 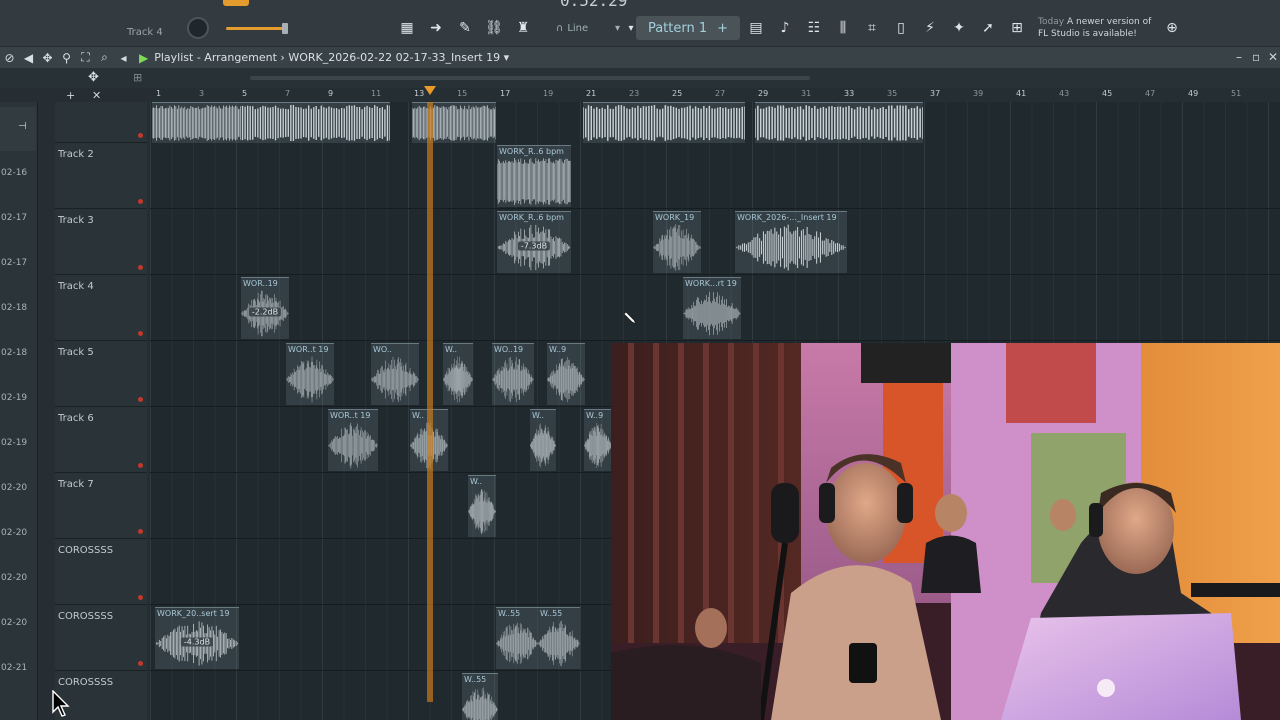 I want to click on waveform, so click(x=543, y=445).